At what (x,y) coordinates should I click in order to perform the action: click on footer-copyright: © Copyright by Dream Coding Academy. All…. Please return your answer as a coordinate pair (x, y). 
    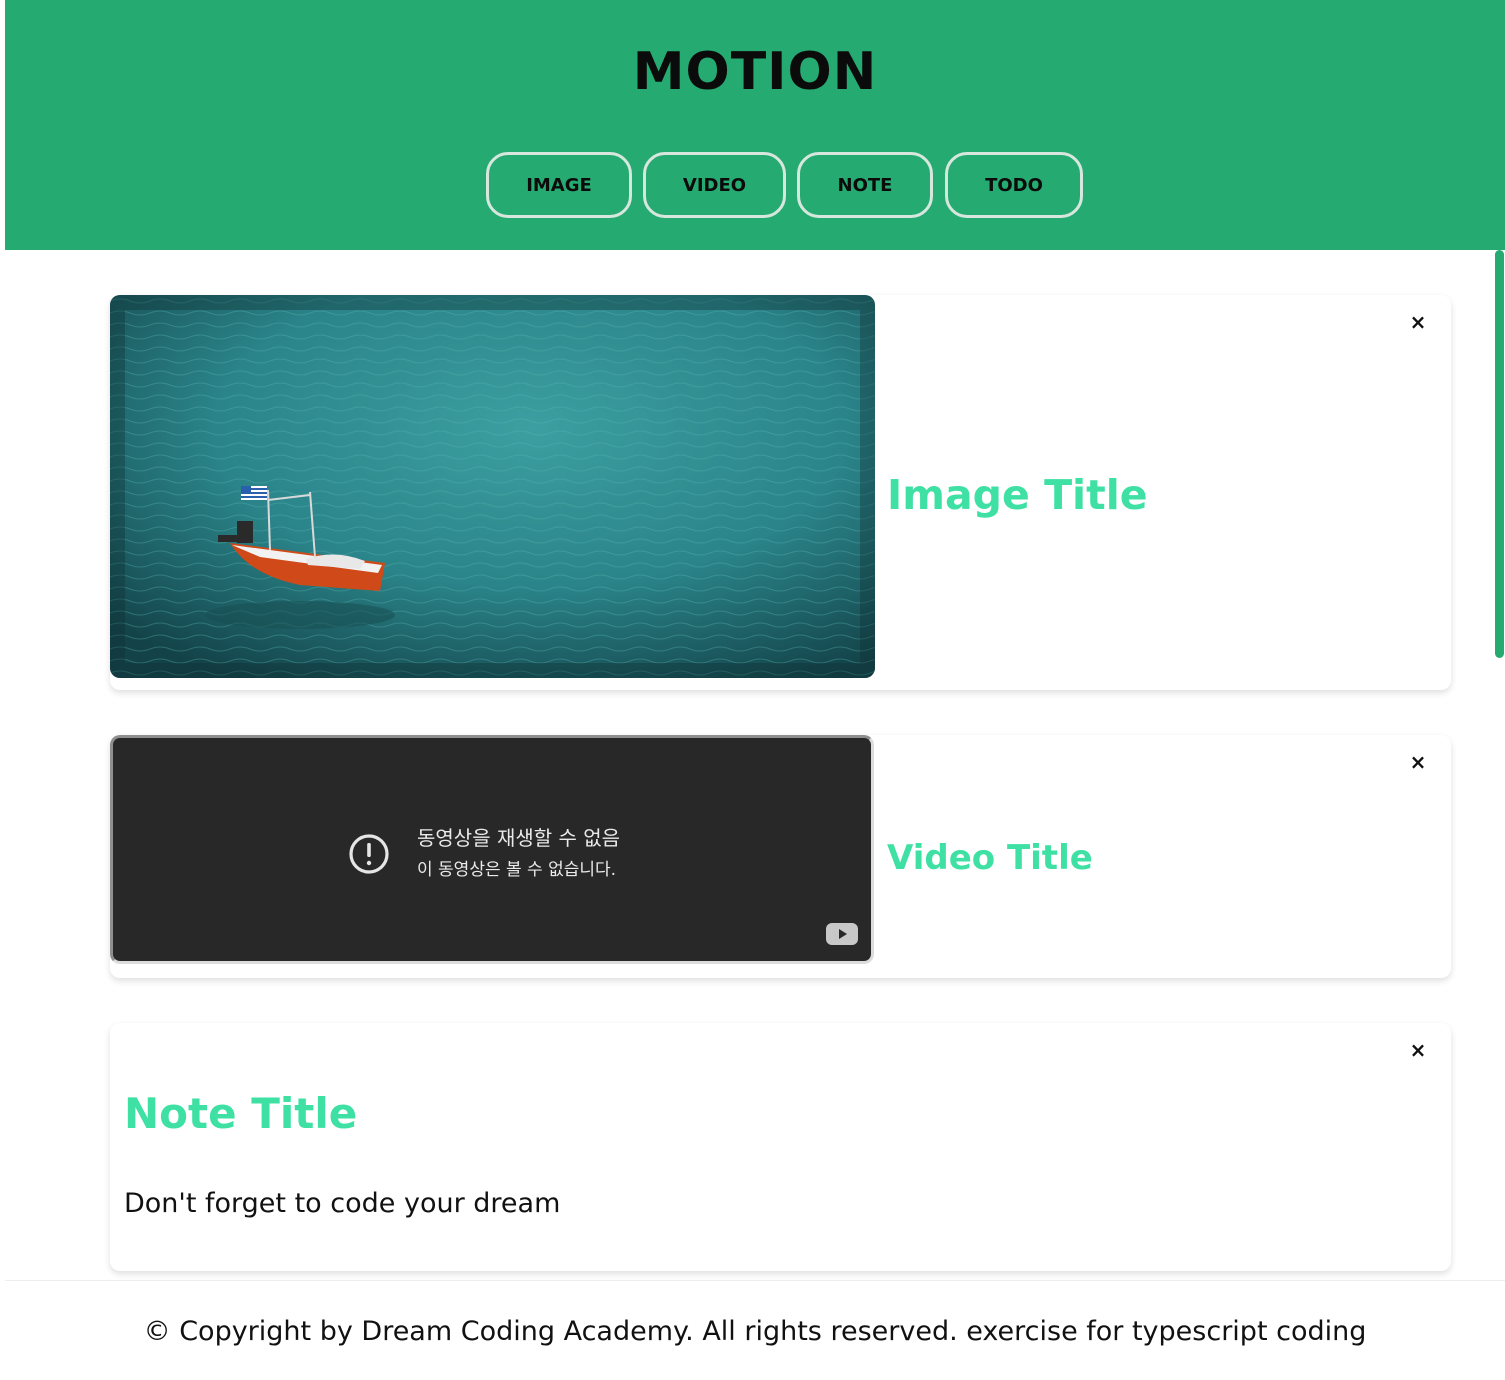
    Looking at the image, I should click on (755, 1331).